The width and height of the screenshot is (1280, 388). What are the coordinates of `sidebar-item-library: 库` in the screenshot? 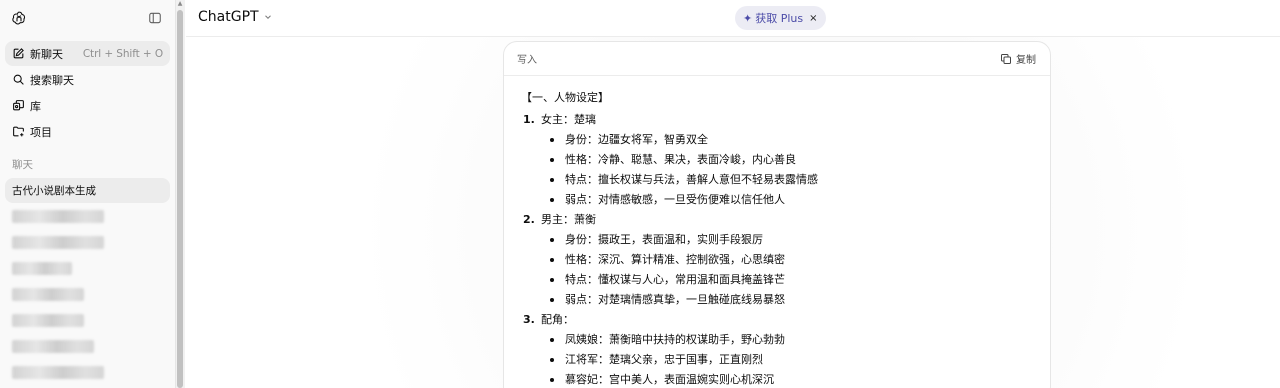 It's located at (87, 105).